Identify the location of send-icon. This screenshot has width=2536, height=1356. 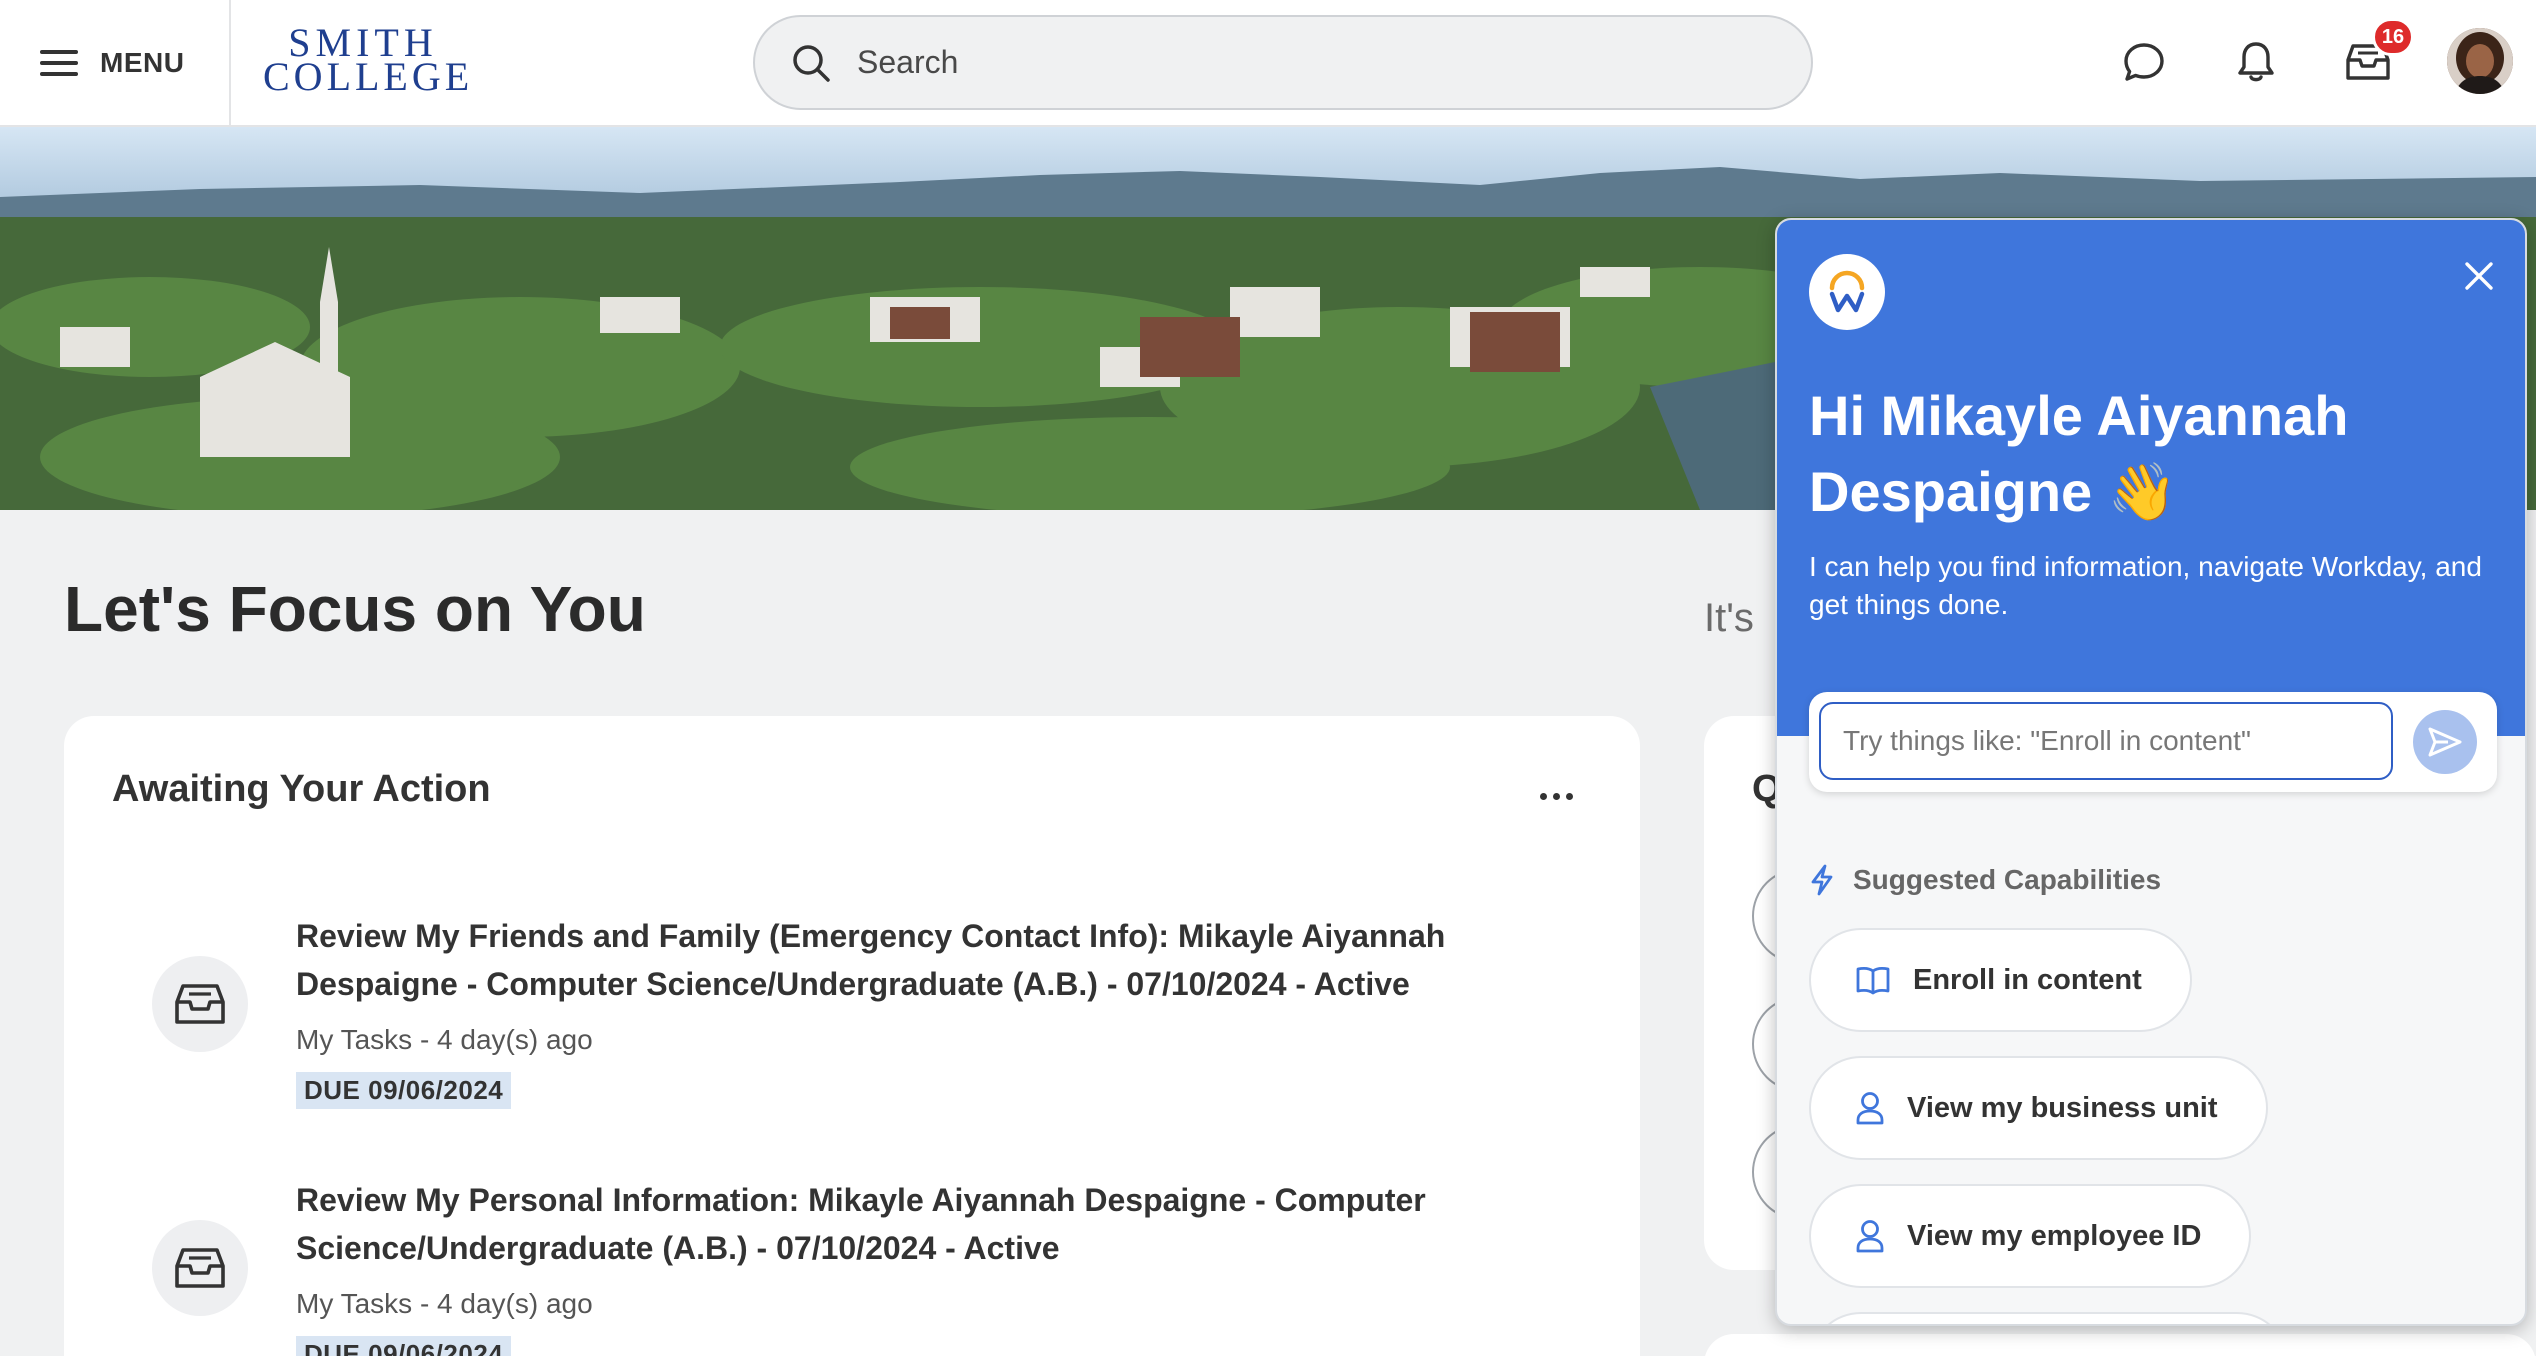
(2445, 742).